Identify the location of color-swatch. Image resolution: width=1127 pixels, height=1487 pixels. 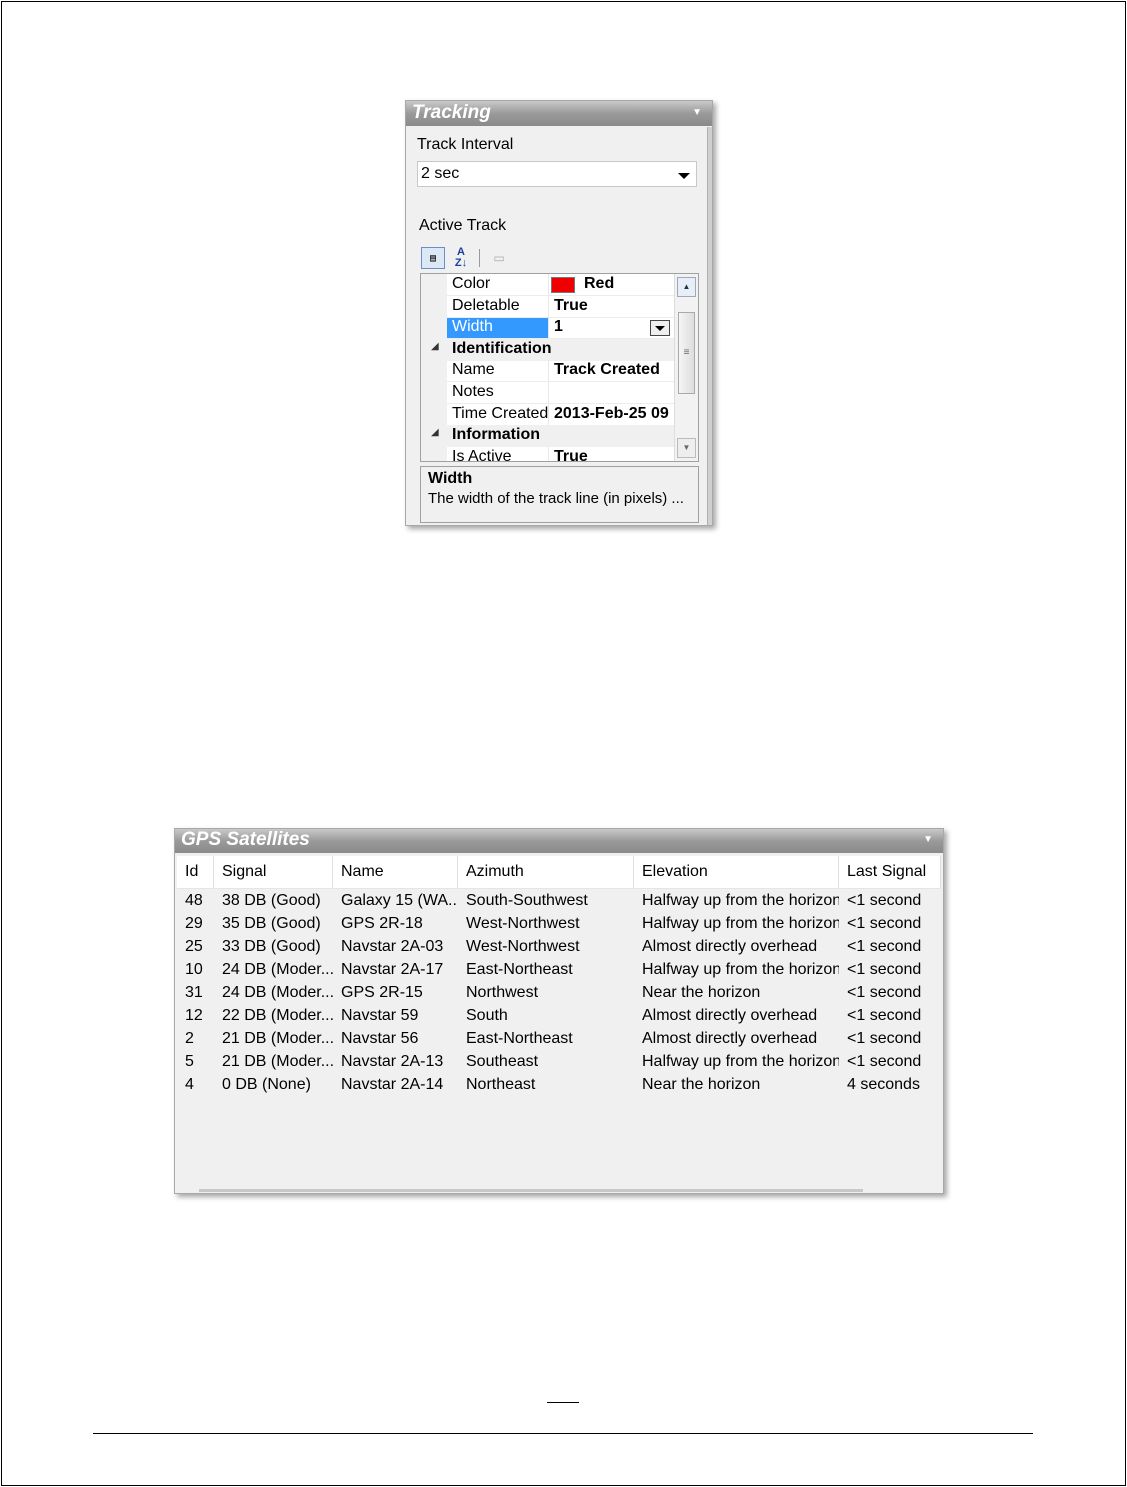
(563, 285).